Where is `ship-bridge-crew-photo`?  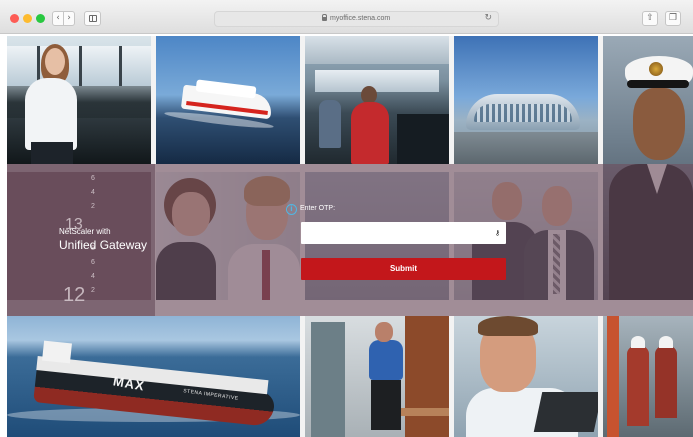
ship-bridge-crew-photo is located at coordinates (377, 100).